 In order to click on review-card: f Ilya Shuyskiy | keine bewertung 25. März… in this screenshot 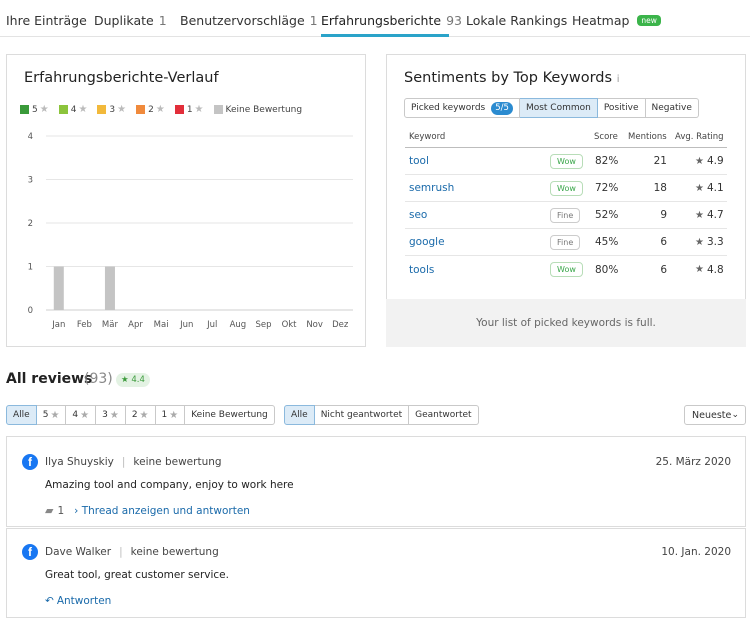, I will do `click(376, 481)`.